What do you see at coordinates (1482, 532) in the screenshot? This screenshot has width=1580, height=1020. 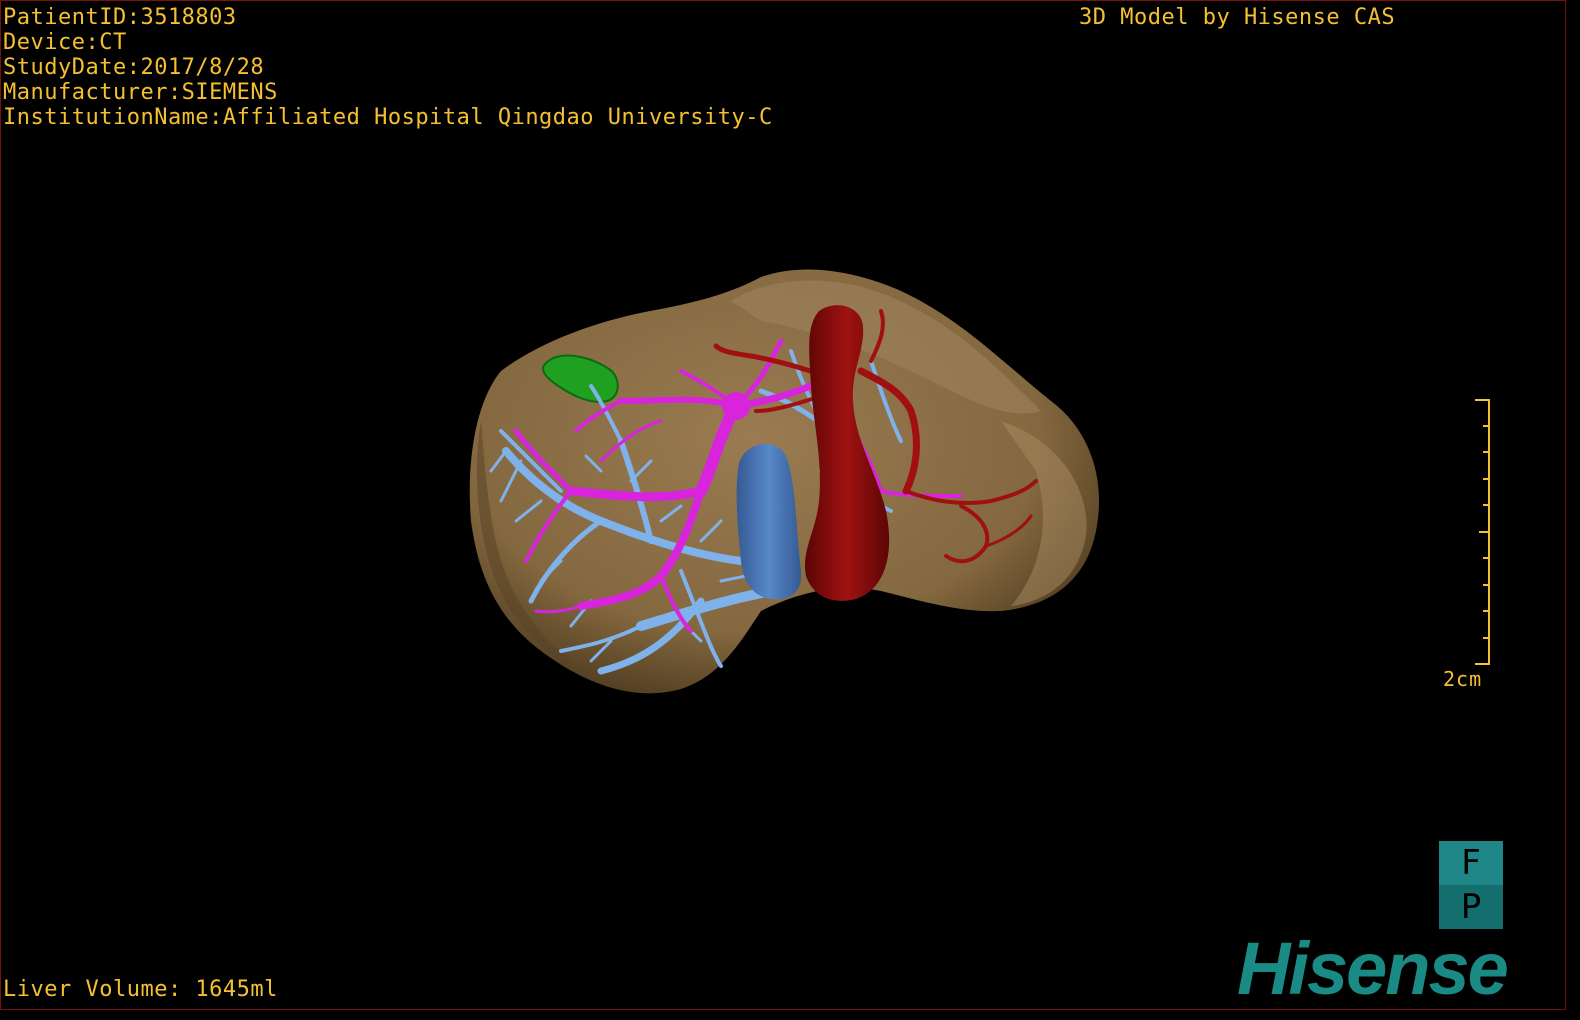 I see `scale-bar` at bounding box center [1482, 532].